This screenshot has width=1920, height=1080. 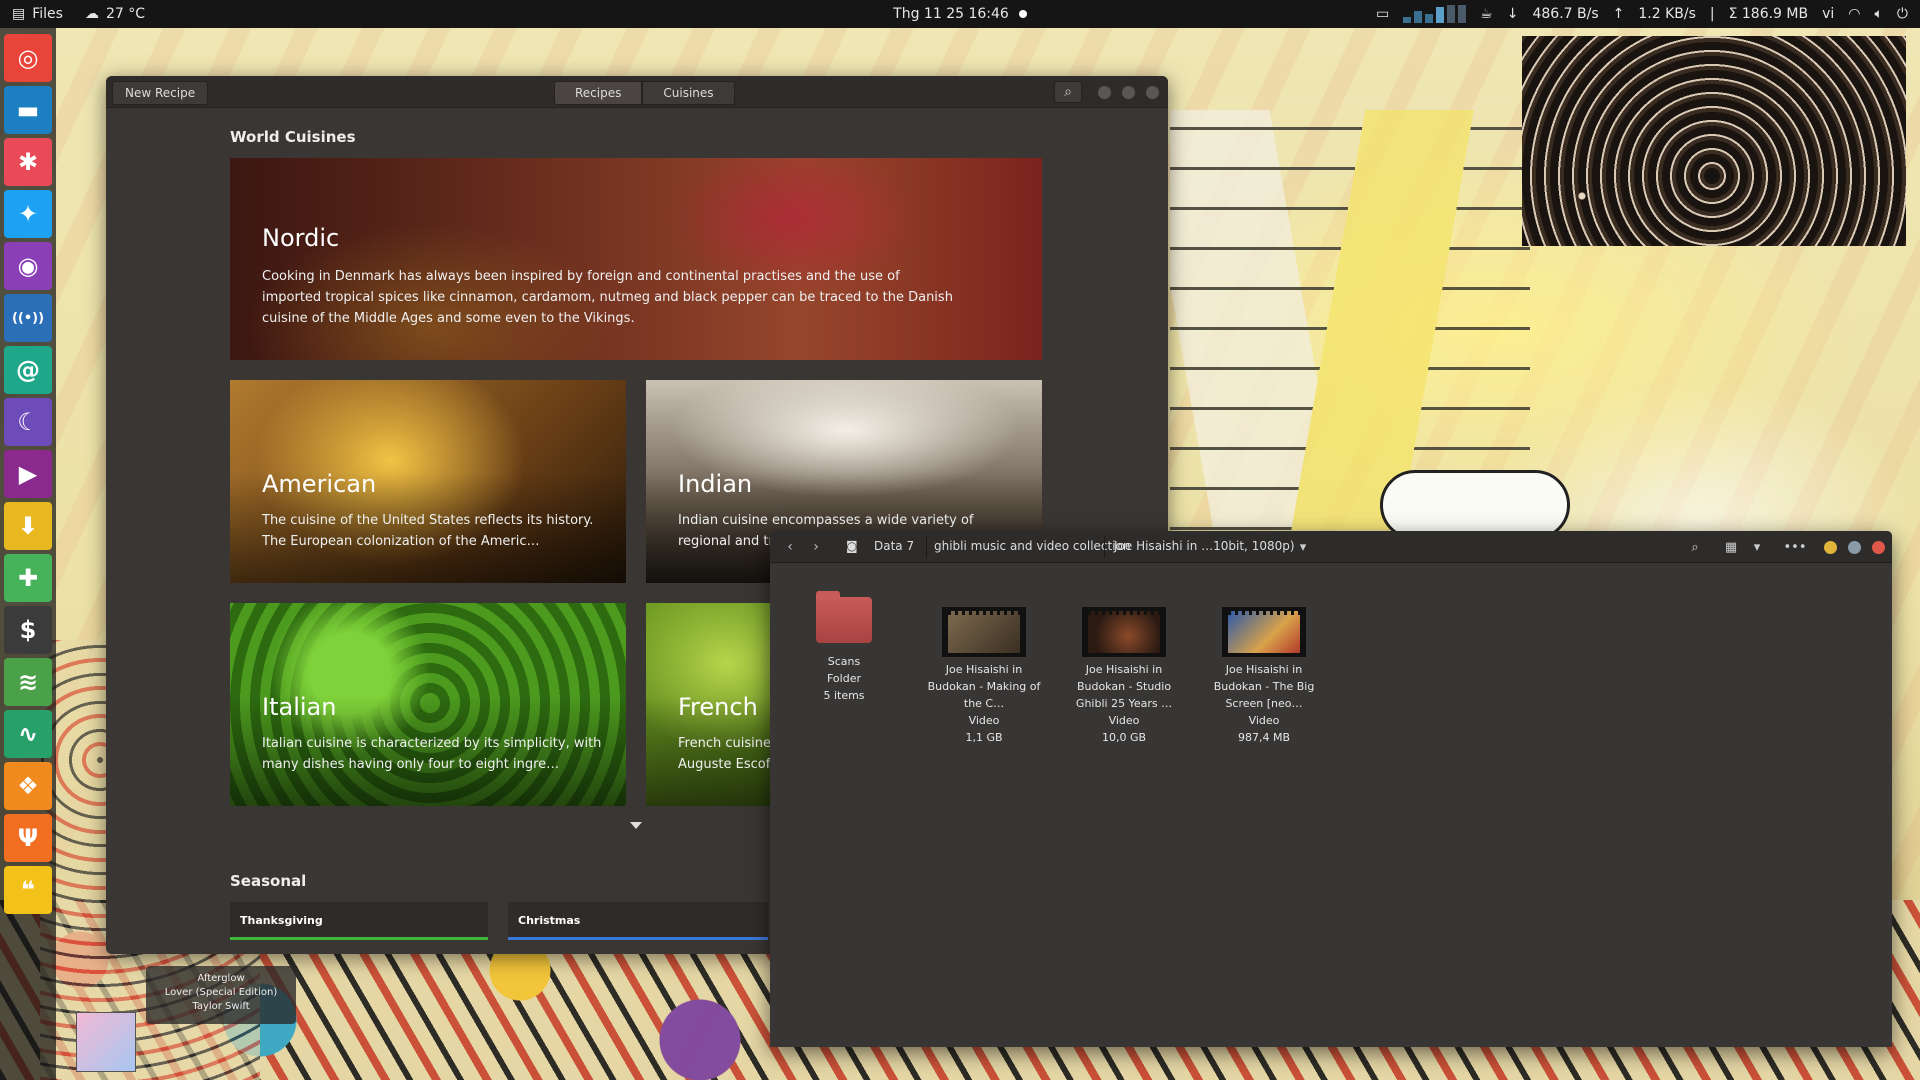 I want to click on breadcrumb-data7: Data 7, so click(x=894, y=546).